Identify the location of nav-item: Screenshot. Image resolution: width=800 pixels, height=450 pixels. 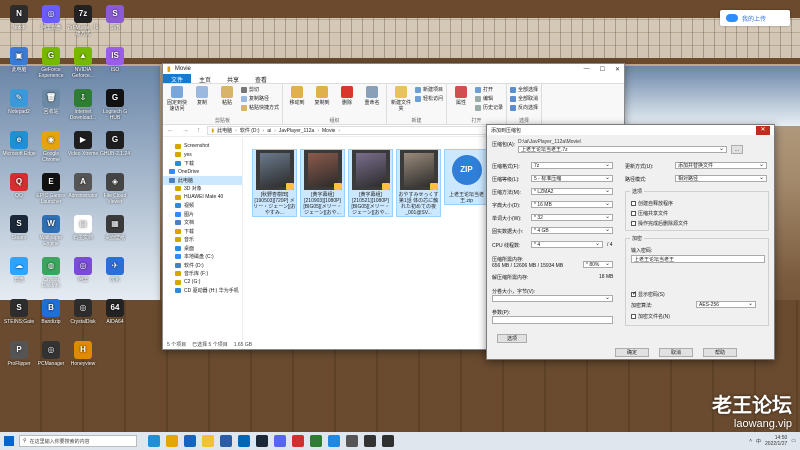
(202, 146).